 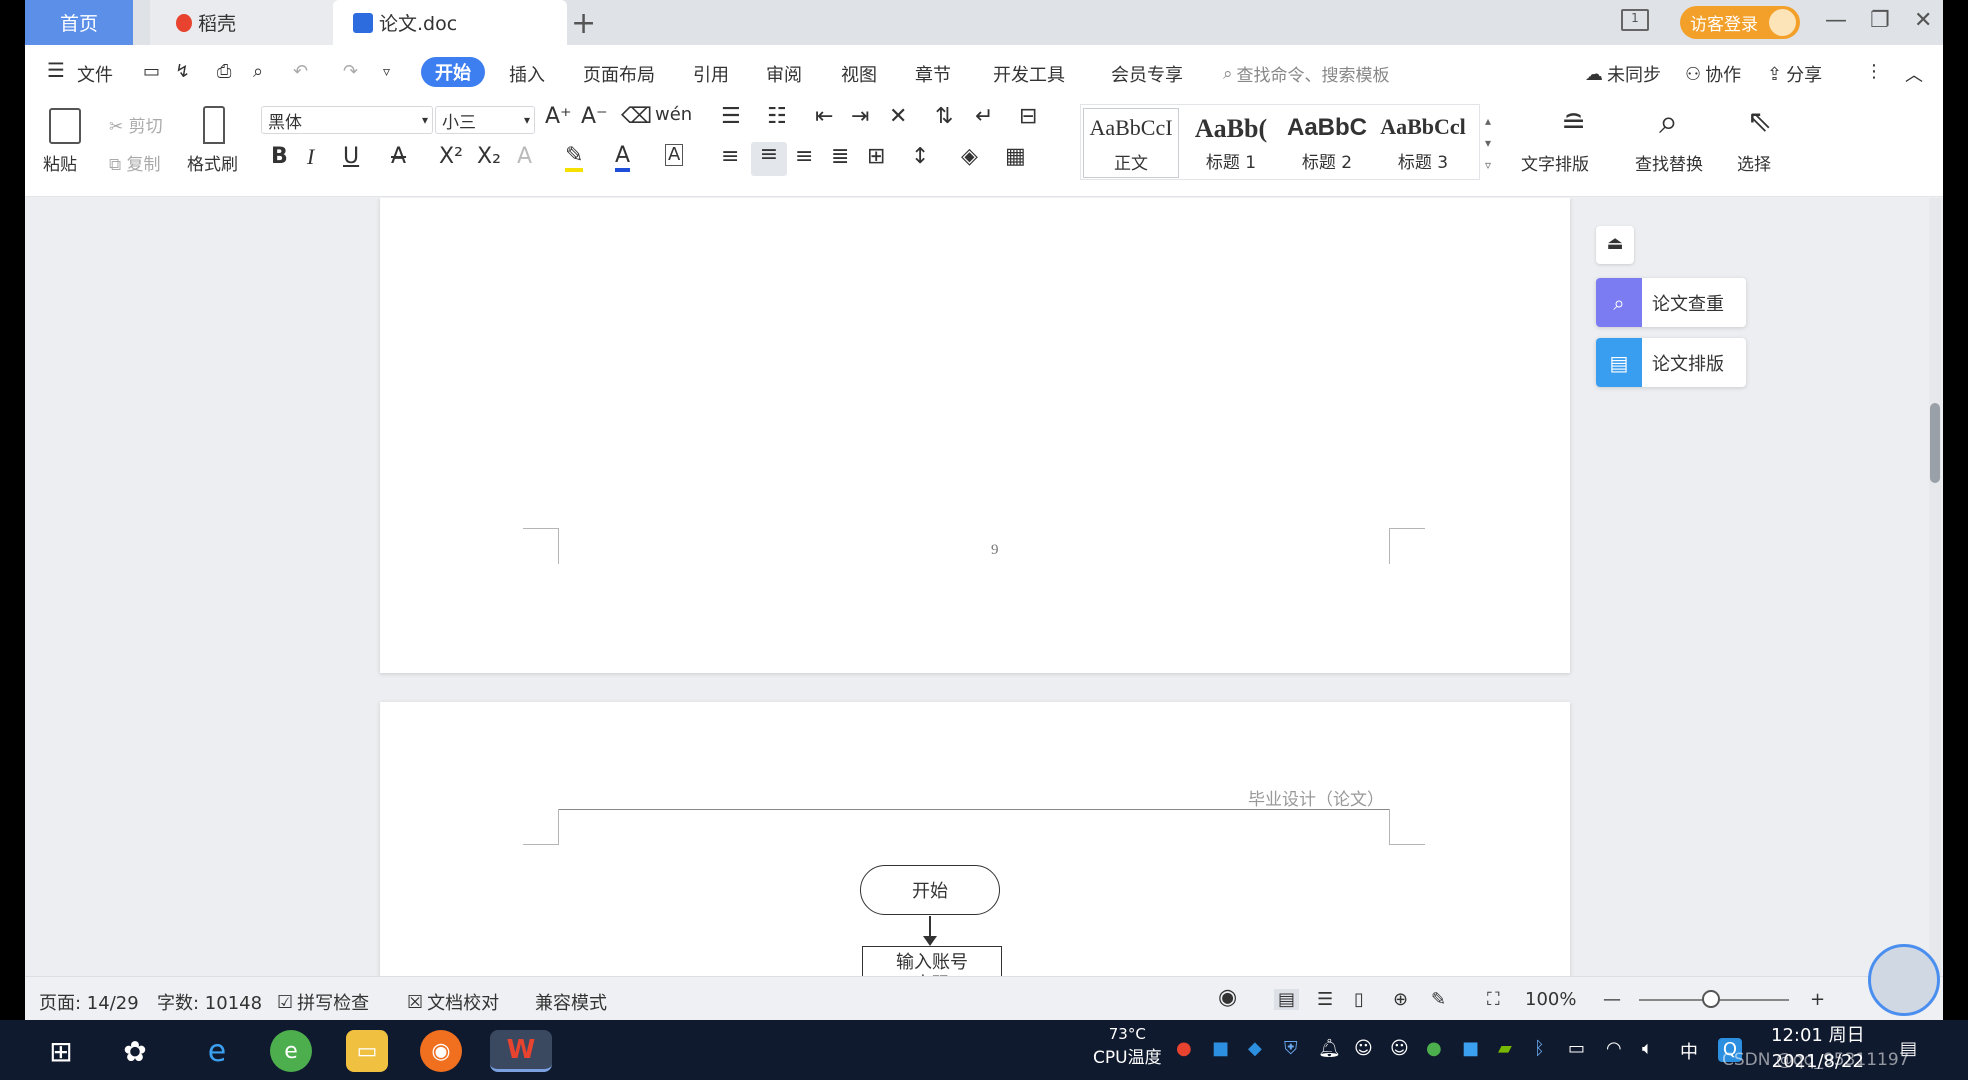 I want to click on tray-app-icon: ◆, so click(x=1255, y=1048).